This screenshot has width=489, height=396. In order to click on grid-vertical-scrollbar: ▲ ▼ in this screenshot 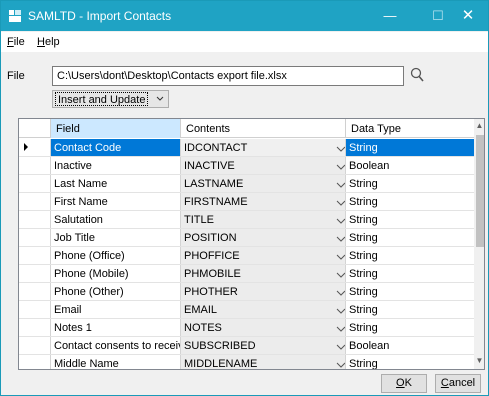, I will do `click(479, 244)`.